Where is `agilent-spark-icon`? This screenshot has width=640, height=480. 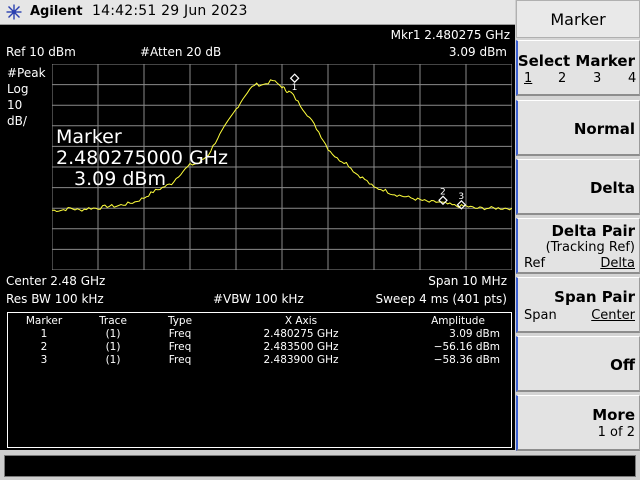 agilent-spark-icon is located at coordinates (14, 12).